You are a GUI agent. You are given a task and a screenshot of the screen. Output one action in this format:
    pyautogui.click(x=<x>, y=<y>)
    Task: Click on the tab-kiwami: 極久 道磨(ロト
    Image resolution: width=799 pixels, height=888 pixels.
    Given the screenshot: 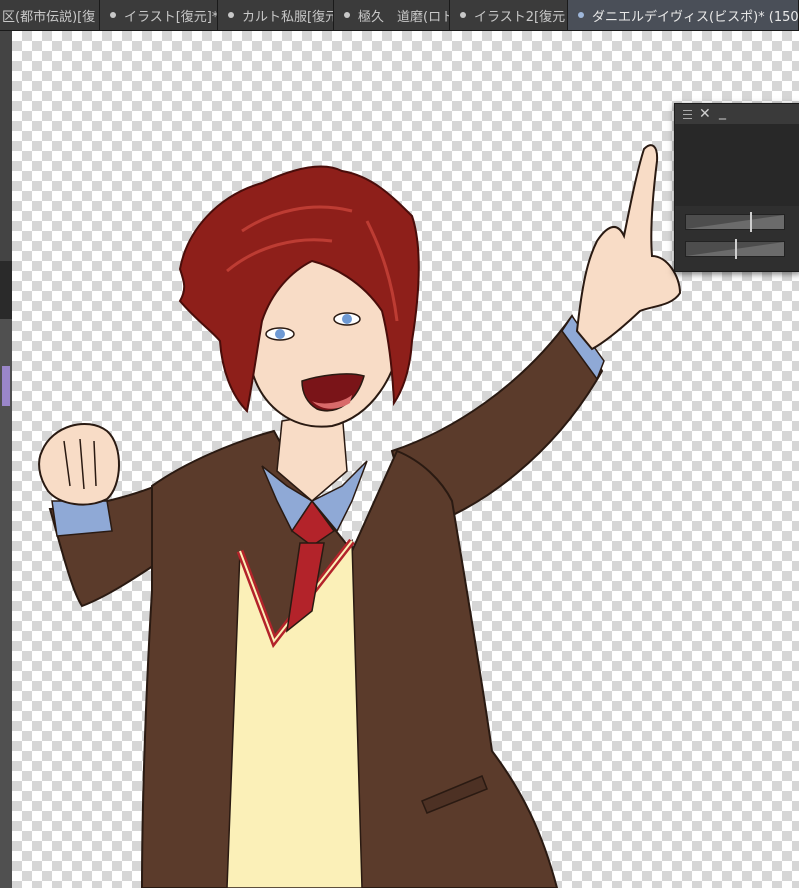 What is the action you would take?
    pyautogui.click(x=392, y=15)
    